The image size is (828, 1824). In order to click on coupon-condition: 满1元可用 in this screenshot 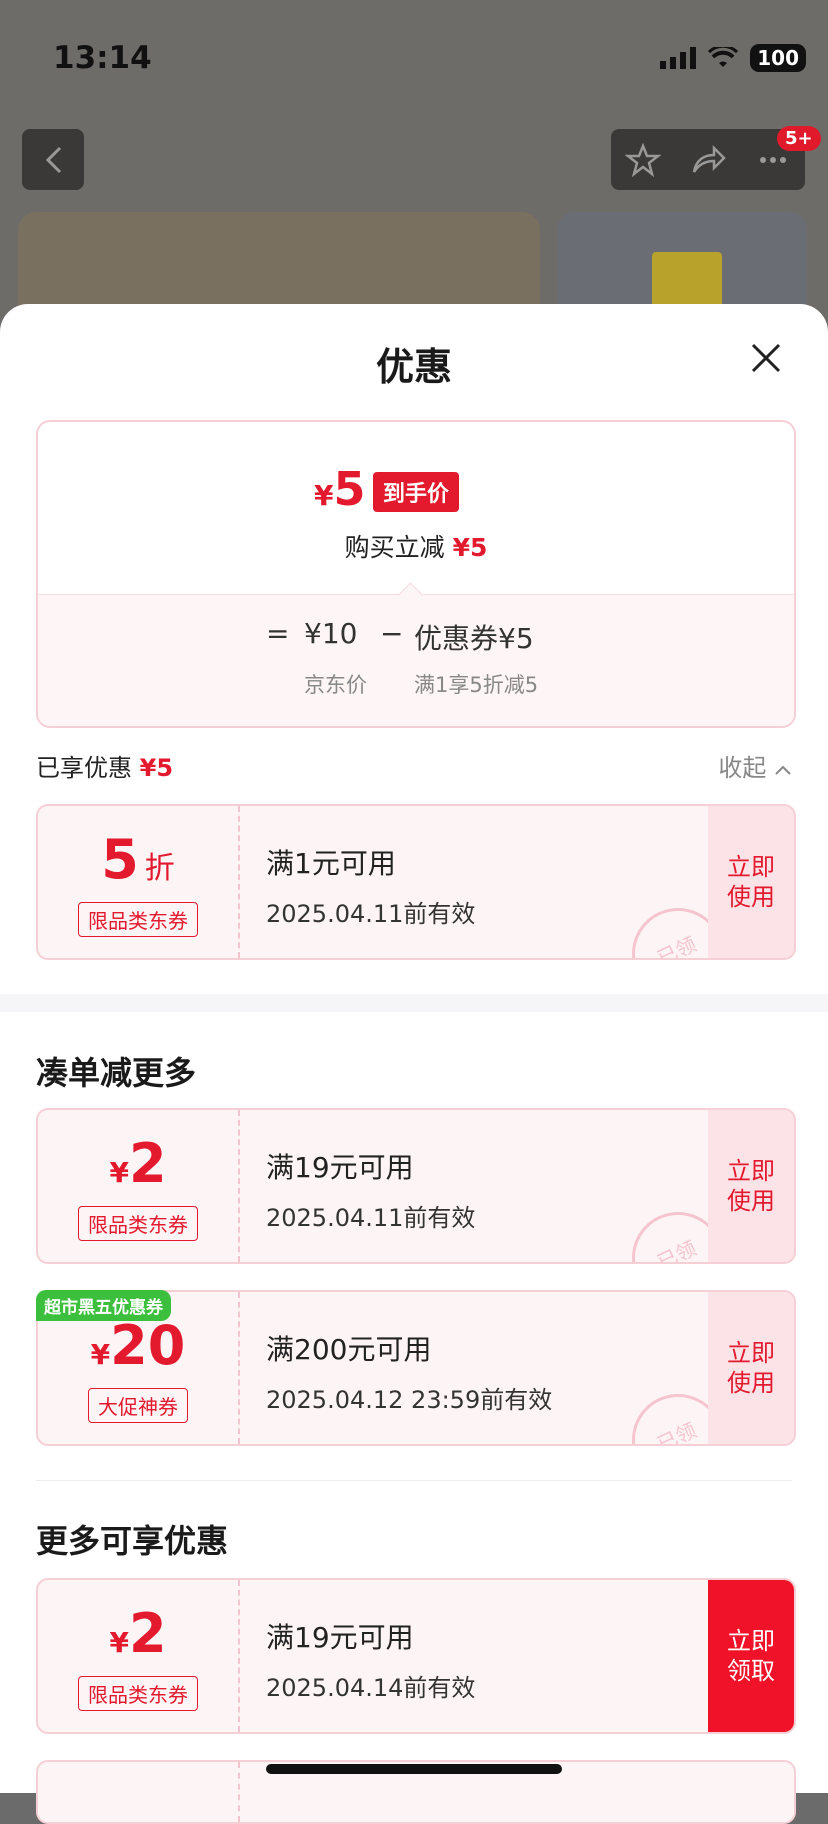, I will do `click(331, 863)`.